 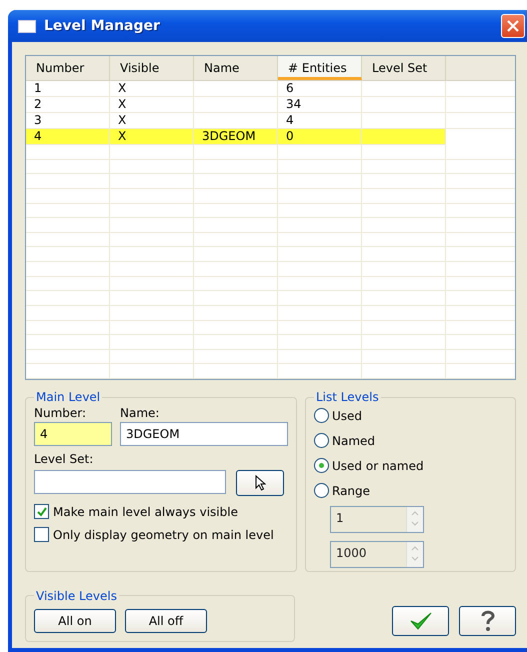 I want to click on radio-label: Used, so click(x=347, y=415).